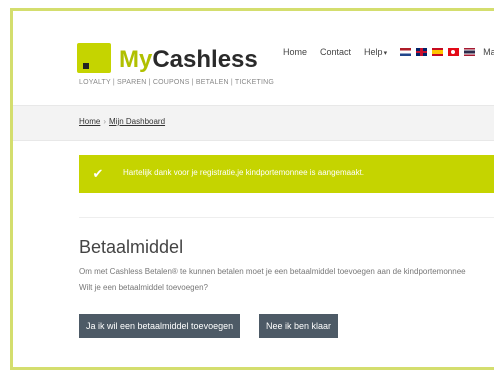 Image resolution: width=494 pixels, height=378 pixels. Describe the element at coordinates (295, 52) in the screenshot. I see `nav-home: Home` at that location.